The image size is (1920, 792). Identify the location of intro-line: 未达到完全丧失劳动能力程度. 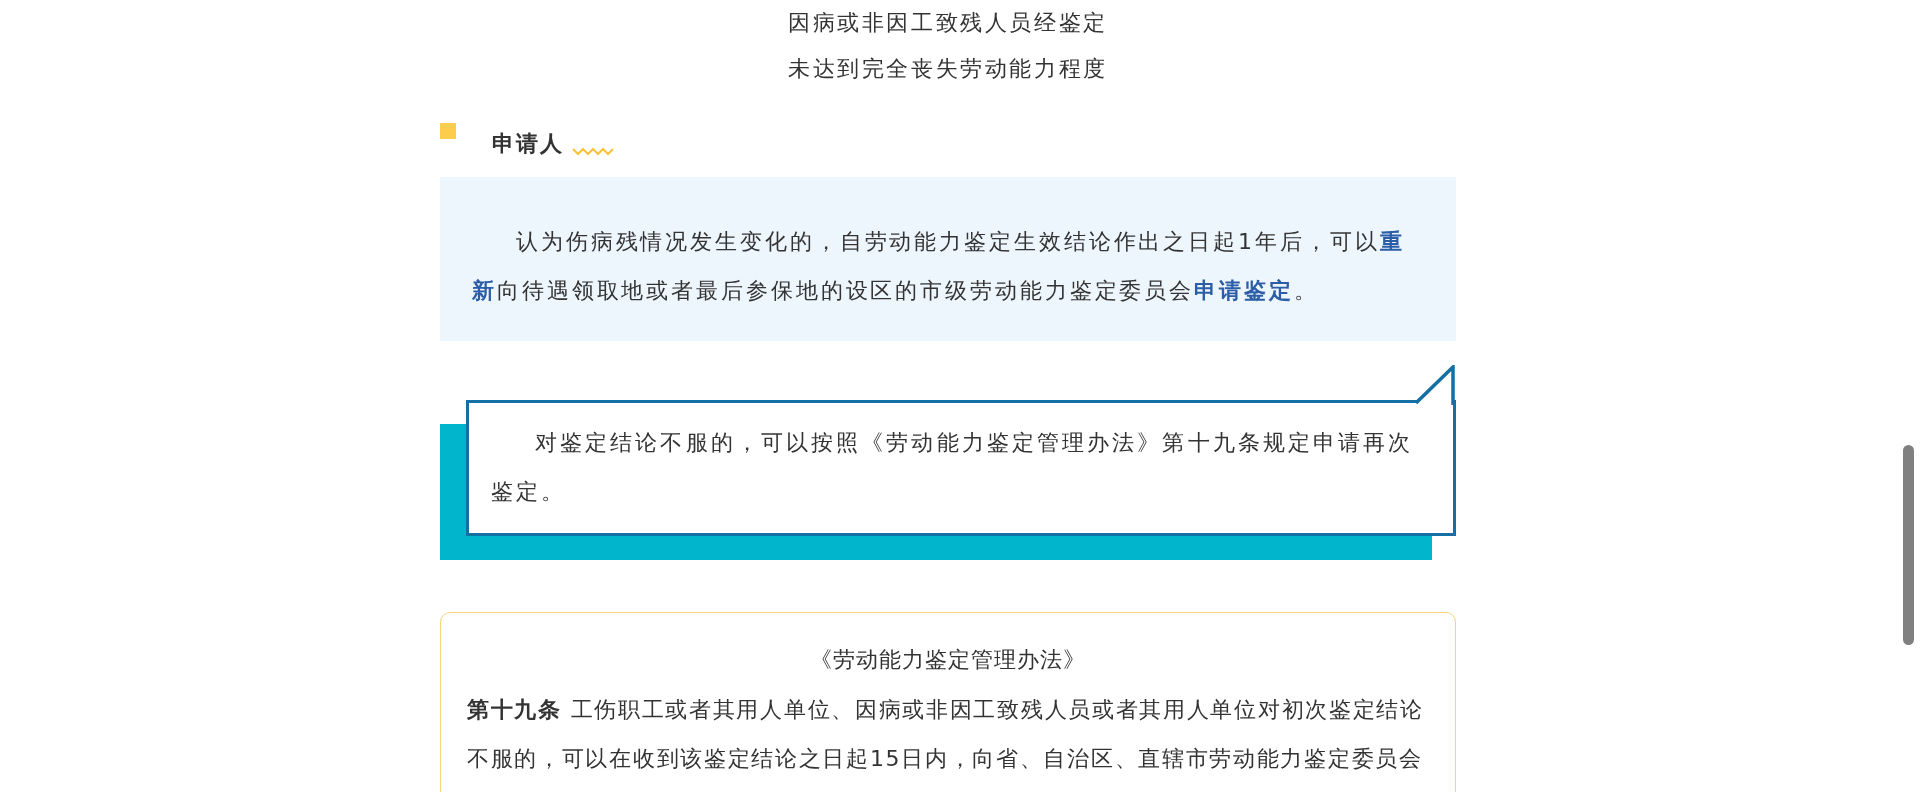
(948, 69).